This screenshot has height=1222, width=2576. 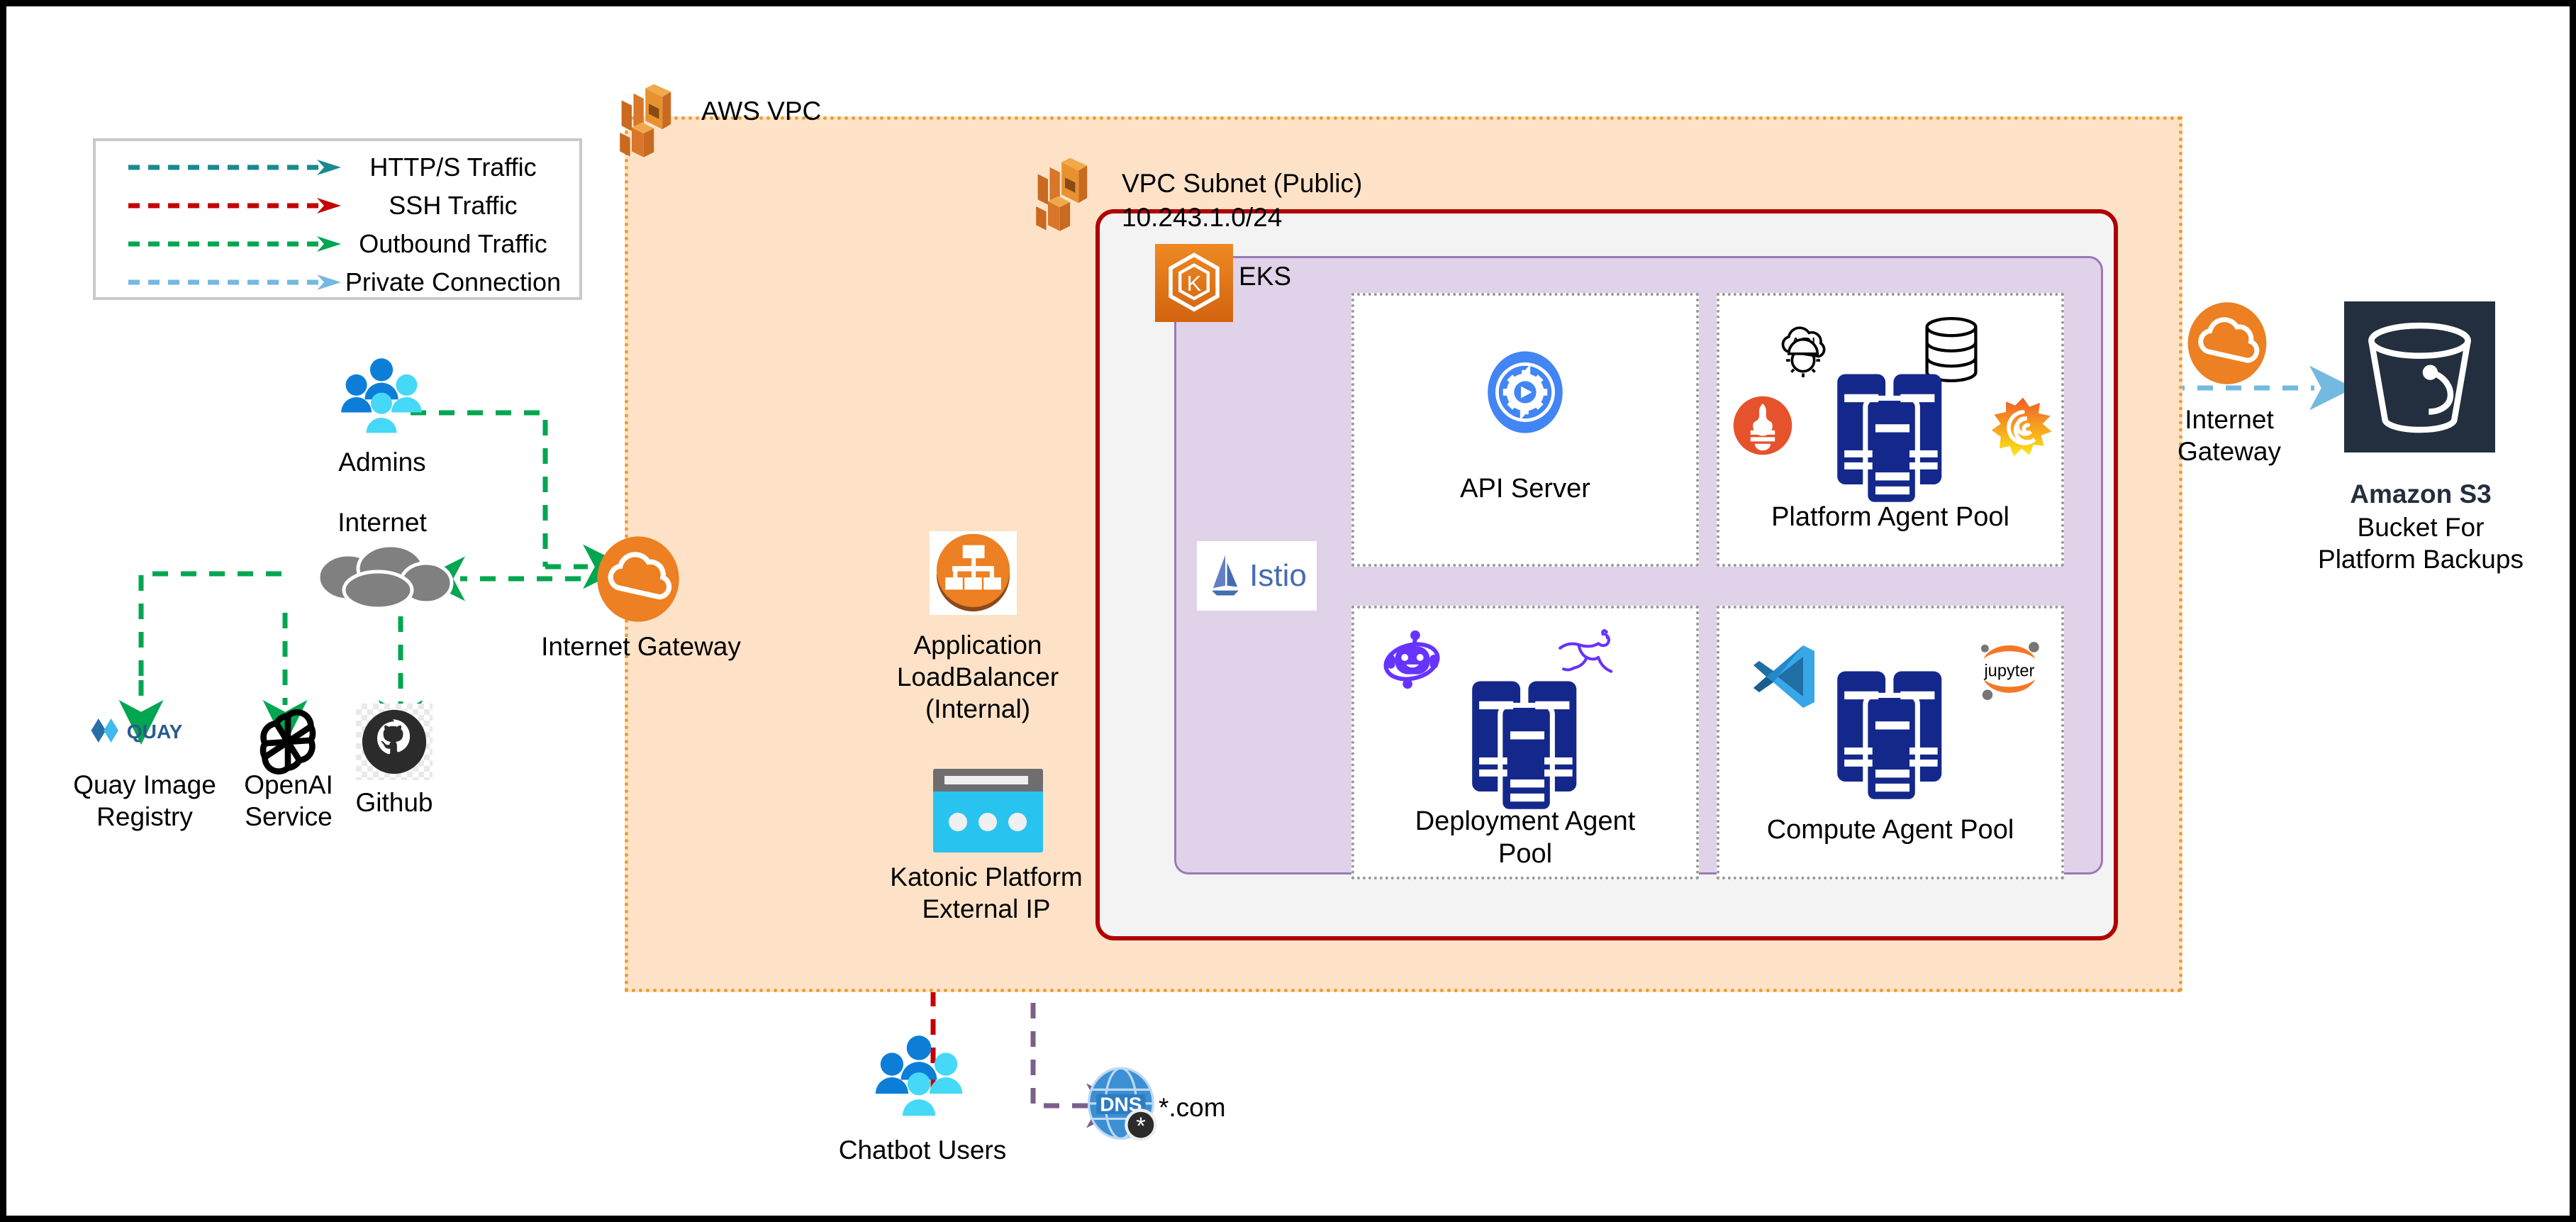 What do you see at coordinates (1062, 194) in the screenshot?
I see `aws-subnet-icon` at bounding box center [1062, 194].